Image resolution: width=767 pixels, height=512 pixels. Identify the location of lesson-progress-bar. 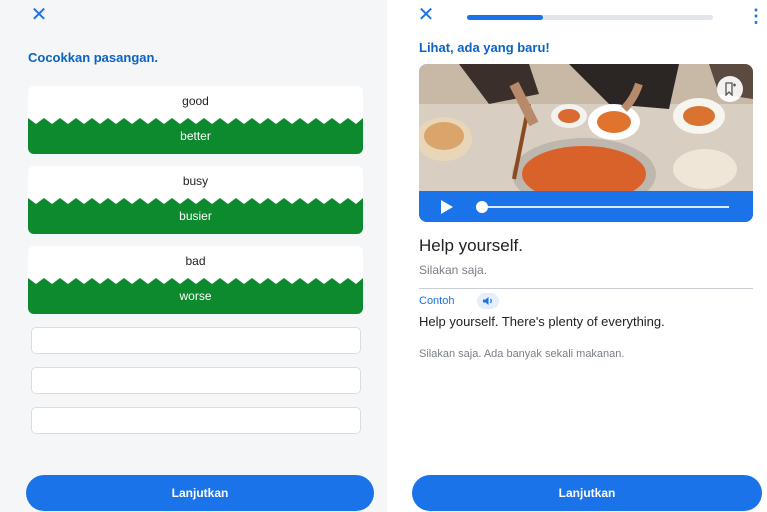
(590, 17).